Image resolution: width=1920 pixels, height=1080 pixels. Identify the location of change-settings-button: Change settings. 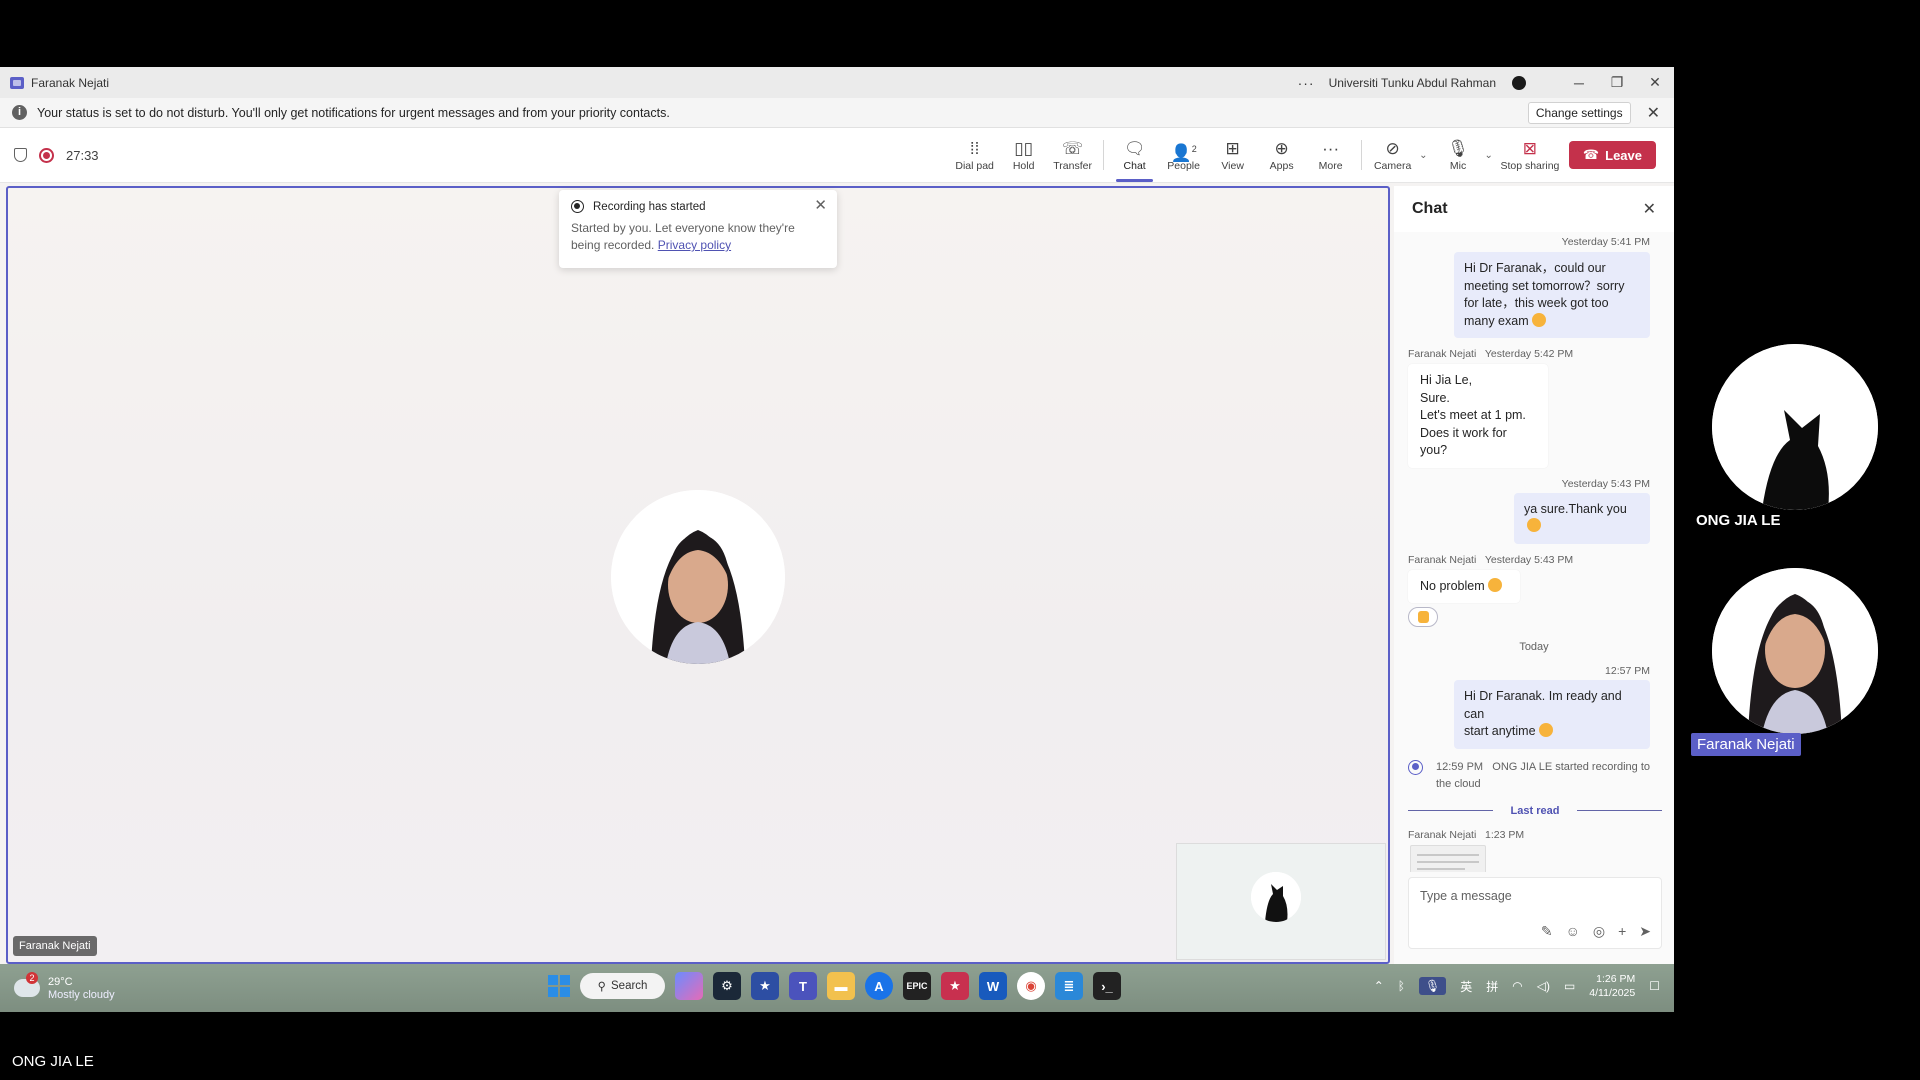
(1579, 112).